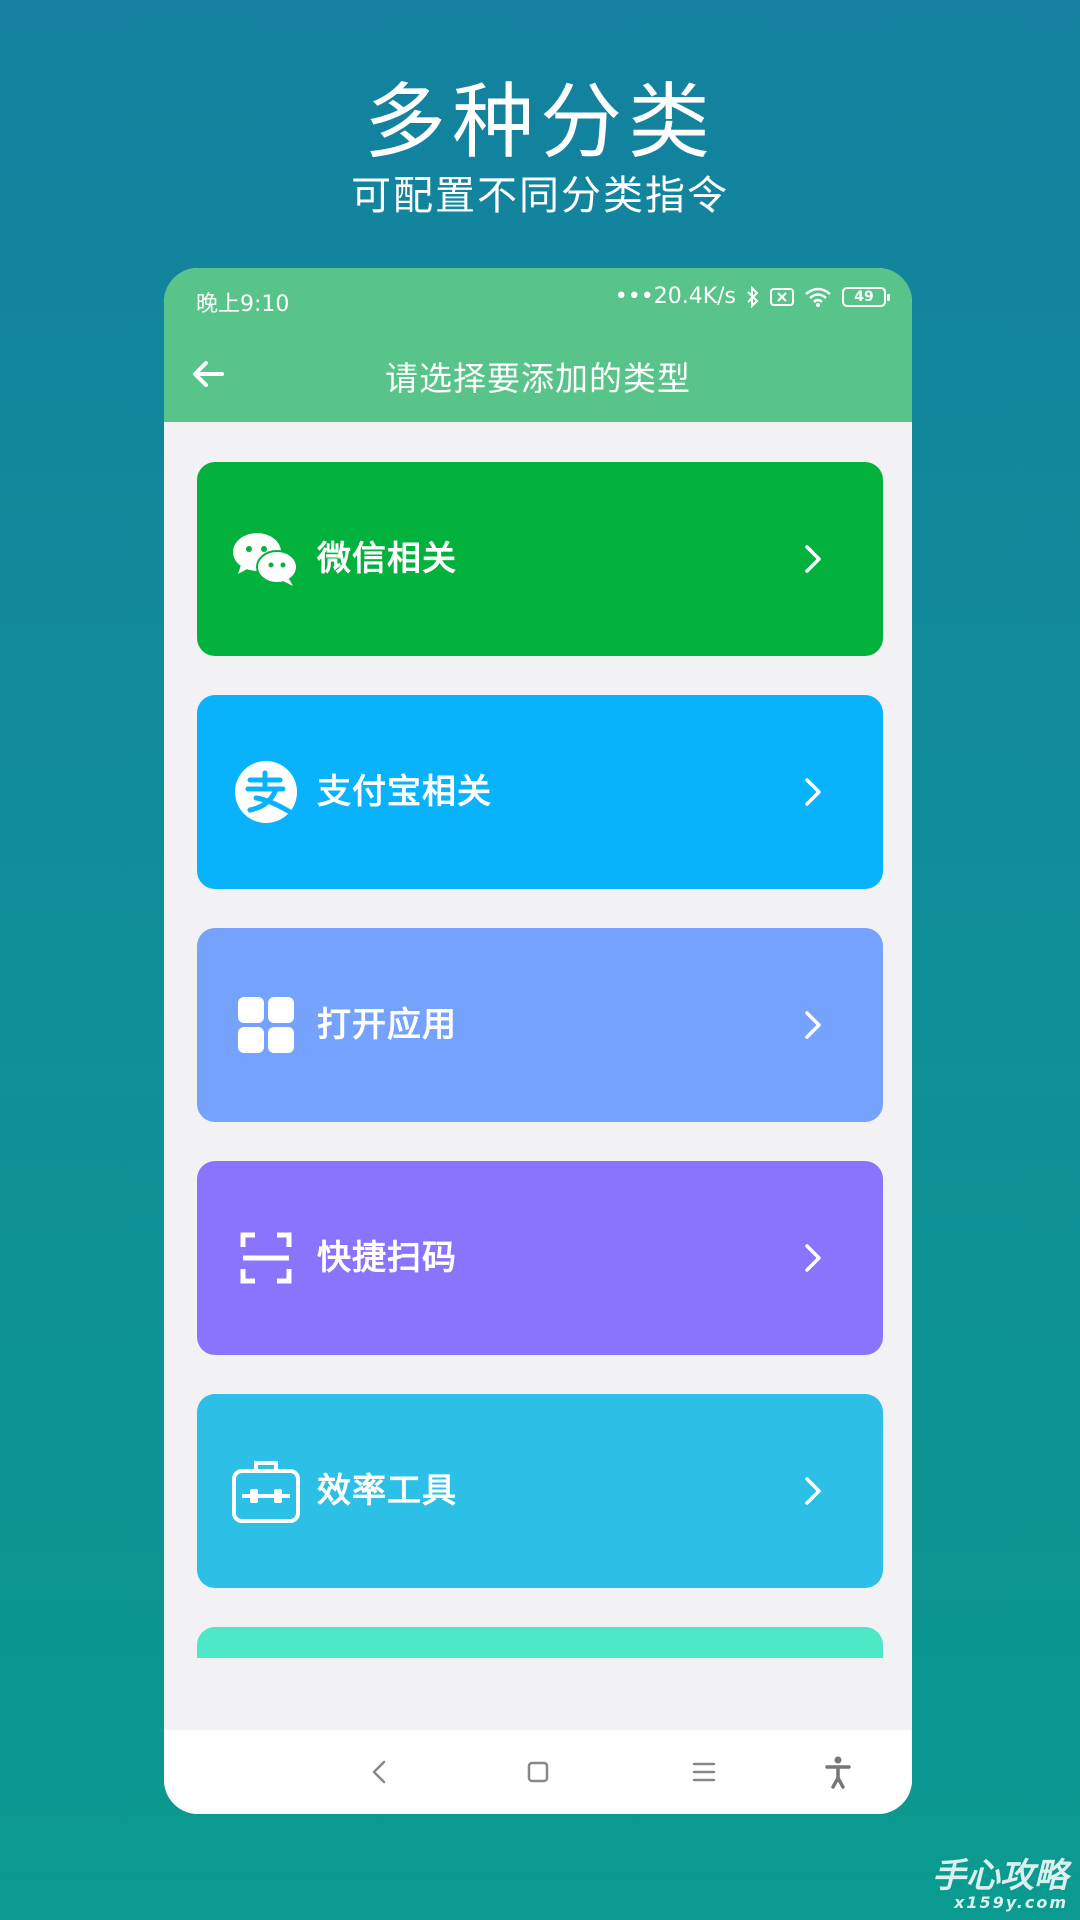  What do you see at coordinates (243, 304) in the screenshot?
I see `status-time: 晚上9:10` at bounding box center [243, 304].